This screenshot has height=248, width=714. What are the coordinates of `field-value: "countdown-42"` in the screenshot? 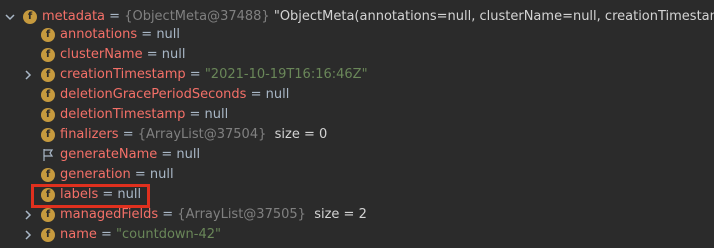 It's located at (168, 234).